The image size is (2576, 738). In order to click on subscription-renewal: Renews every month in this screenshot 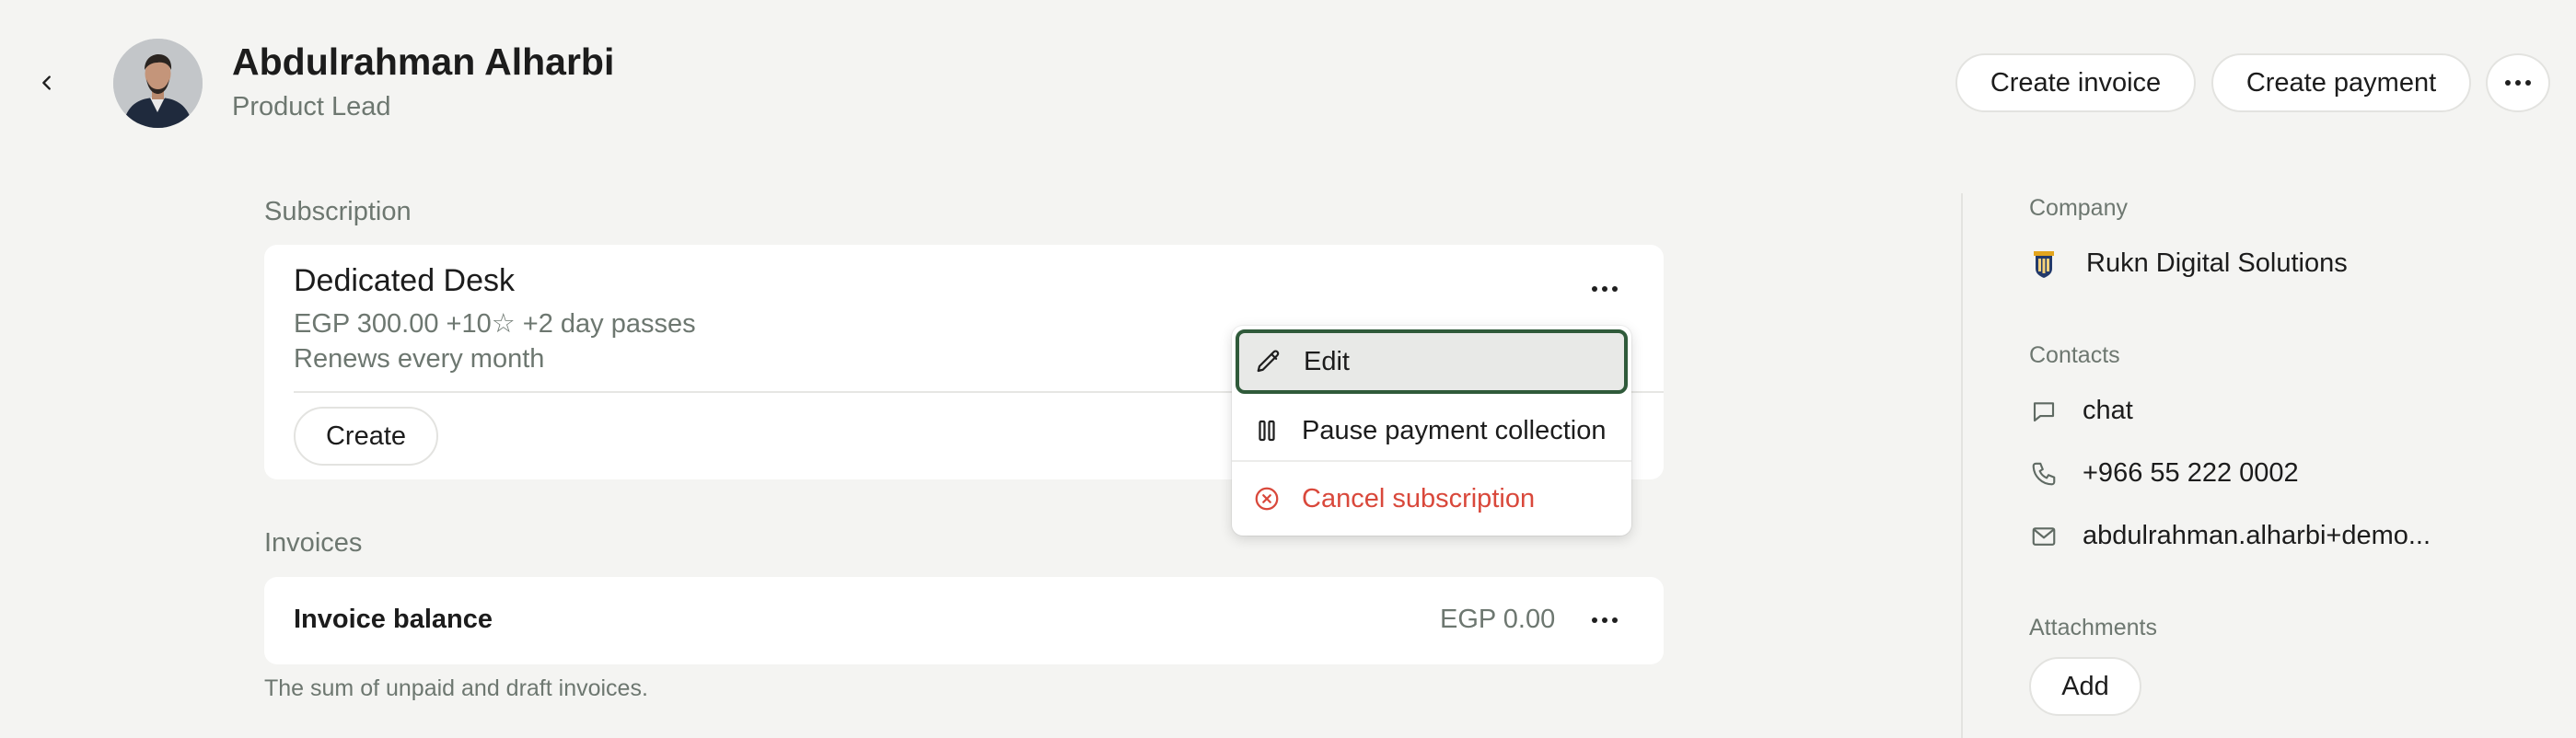, I will do `click(419, 359)`.